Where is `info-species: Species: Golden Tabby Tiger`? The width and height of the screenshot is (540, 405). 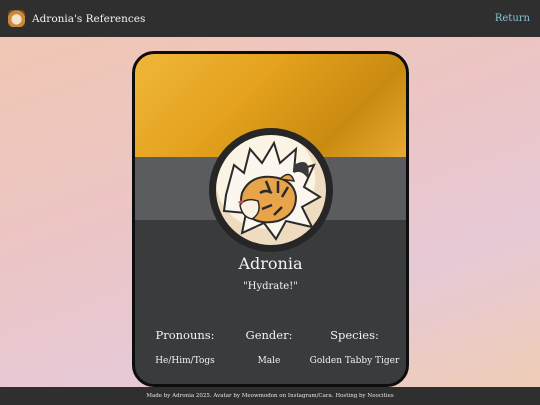
info-species: Species: Golden Tabby Tiger is located at coordinates (354, 347).